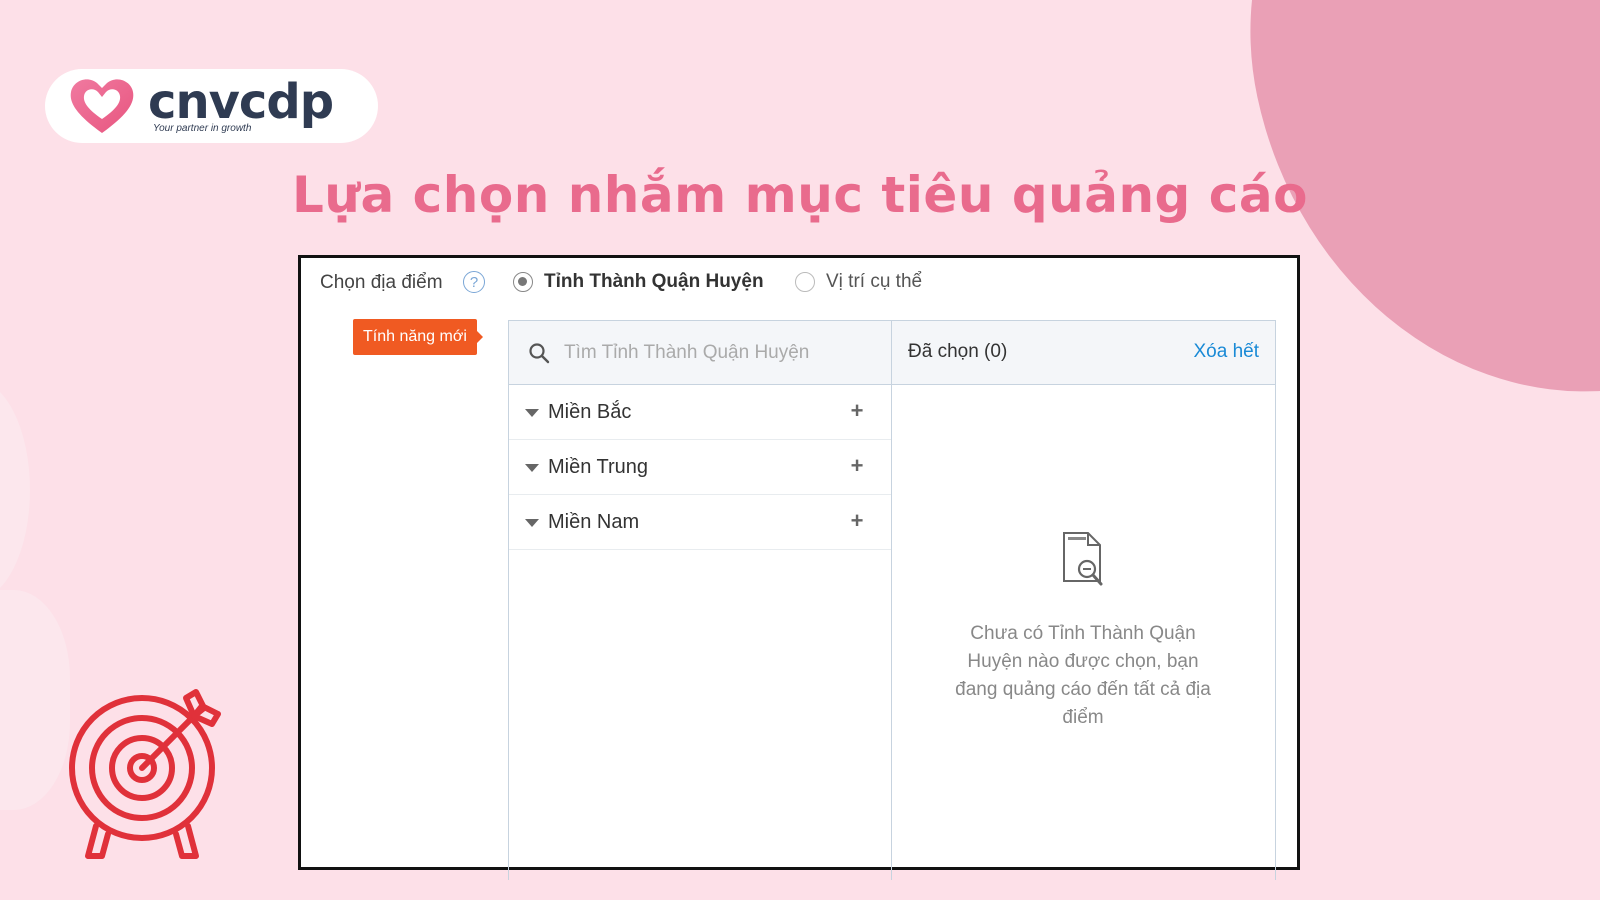 This screenshot has height=900, width=1600. Describe the element at coordinates (381, 282) in the screenshot. I see `location-label: Chọn địa điểm` at that location.